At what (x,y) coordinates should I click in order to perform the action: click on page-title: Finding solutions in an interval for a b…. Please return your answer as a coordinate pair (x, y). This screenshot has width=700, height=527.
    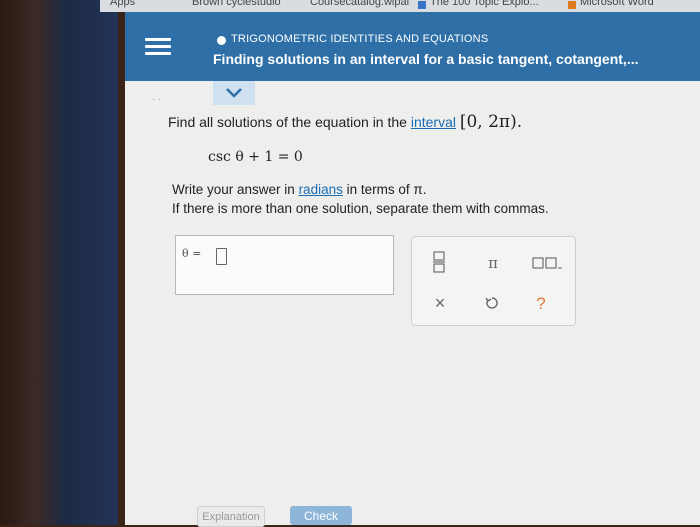
    Looking at the image, I should click on (426, 59).